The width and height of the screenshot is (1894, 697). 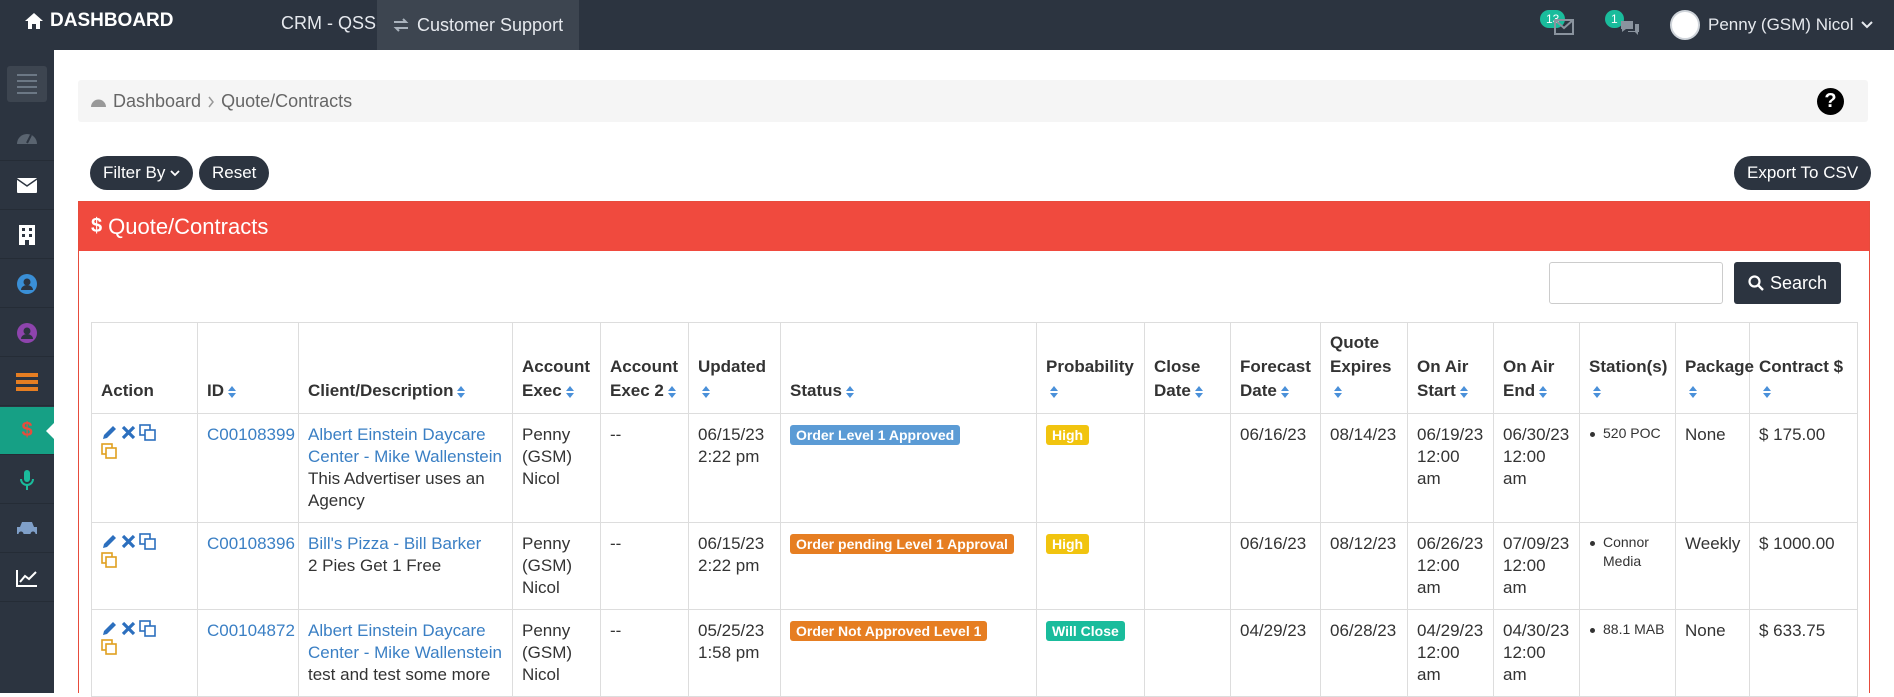 I want to click on column-header: Client/Description, so click(x=405, y=368).